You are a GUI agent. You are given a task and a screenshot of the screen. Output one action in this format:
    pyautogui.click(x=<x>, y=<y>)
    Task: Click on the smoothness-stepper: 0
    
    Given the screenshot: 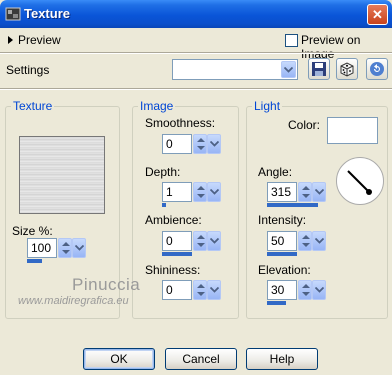 What is the action you would take?
    pyautogui.click(x=192, y=147)
    